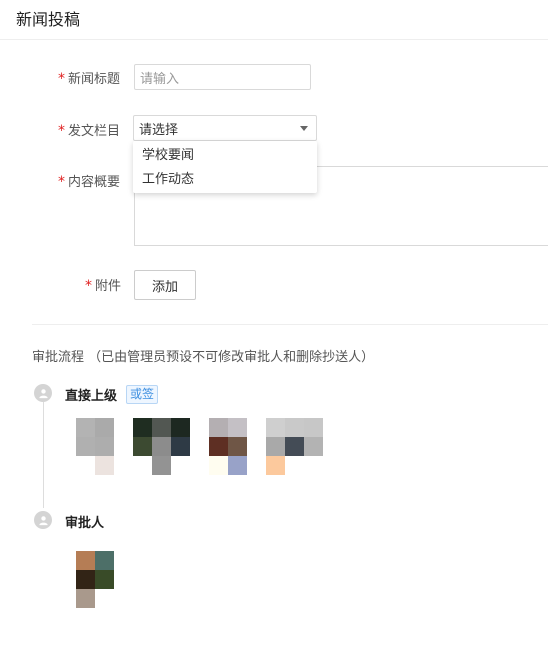  I want to click on or-sign-badge: 或签, so click(142, 394).